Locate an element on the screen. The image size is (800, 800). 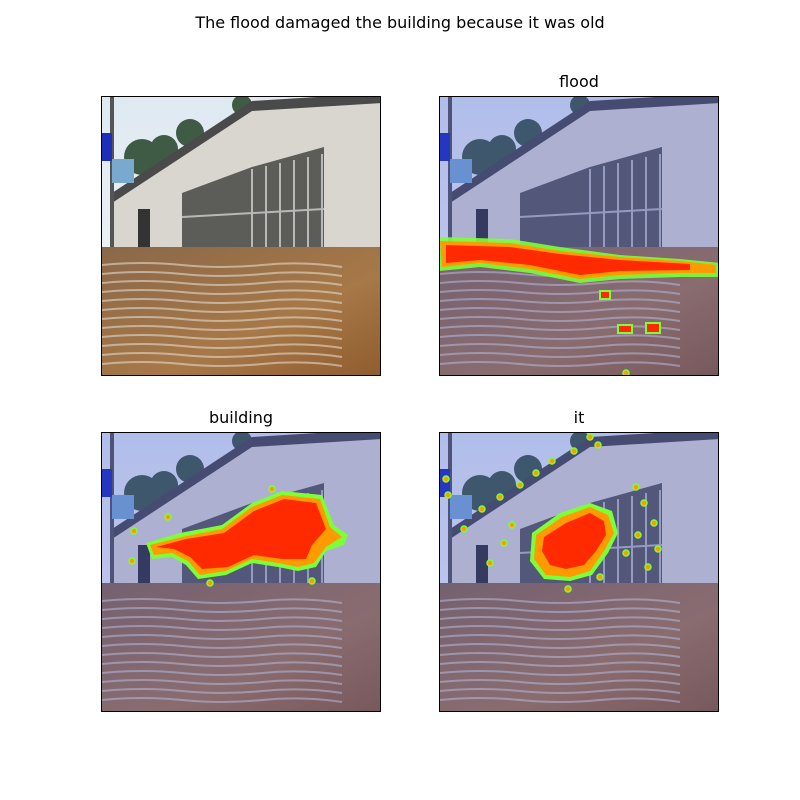
flood-scene-image is located at coordinates (241, 236).